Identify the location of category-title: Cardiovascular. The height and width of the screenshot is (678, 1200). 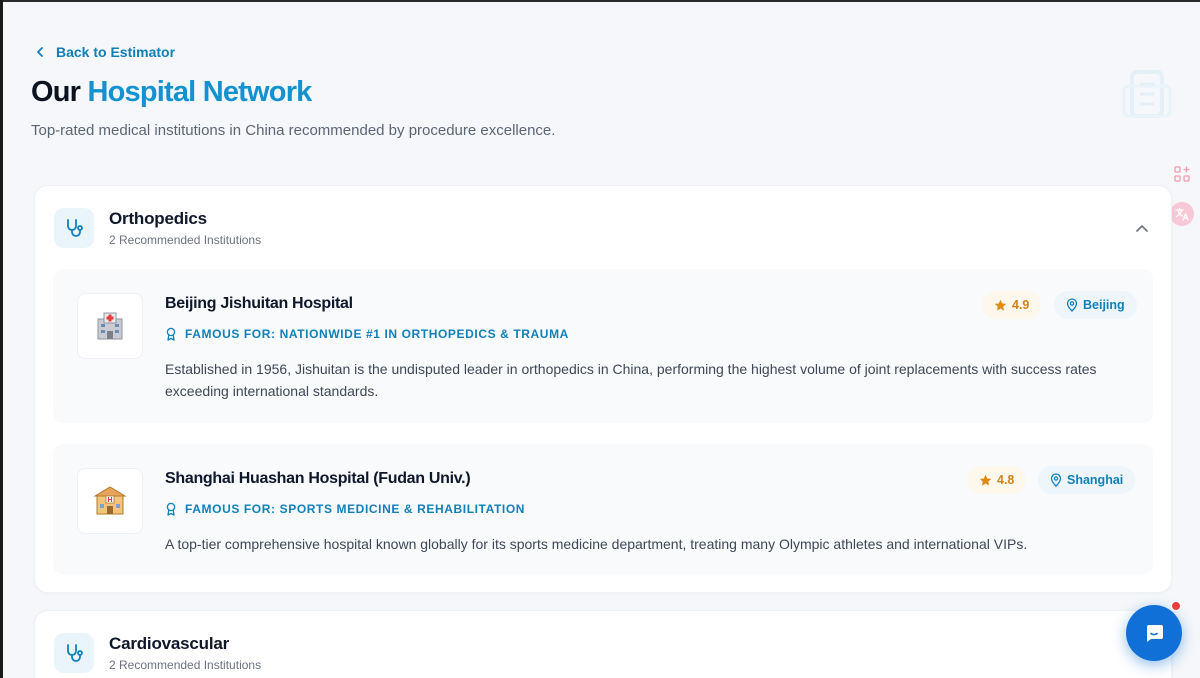
(169, 643).